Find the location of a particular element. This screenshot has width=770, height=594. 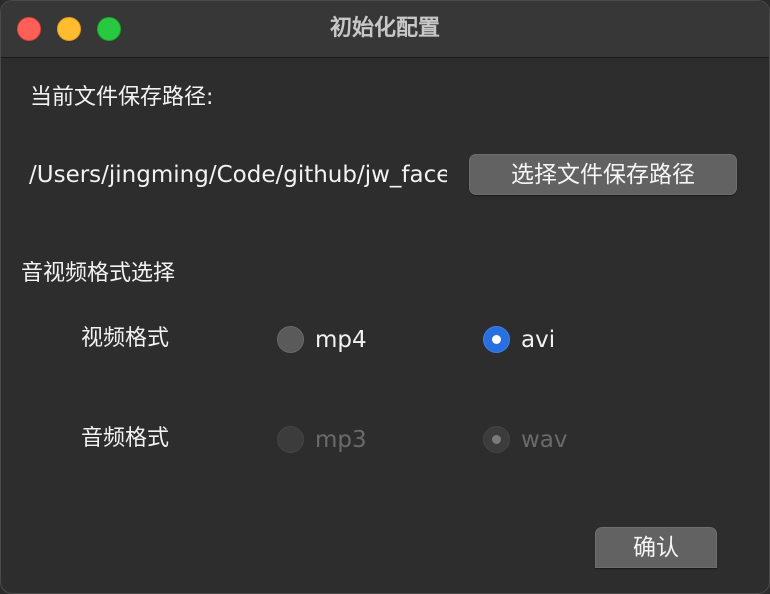

format-section-heading: 音视频格式选择 is located at coordinates (98, 273).